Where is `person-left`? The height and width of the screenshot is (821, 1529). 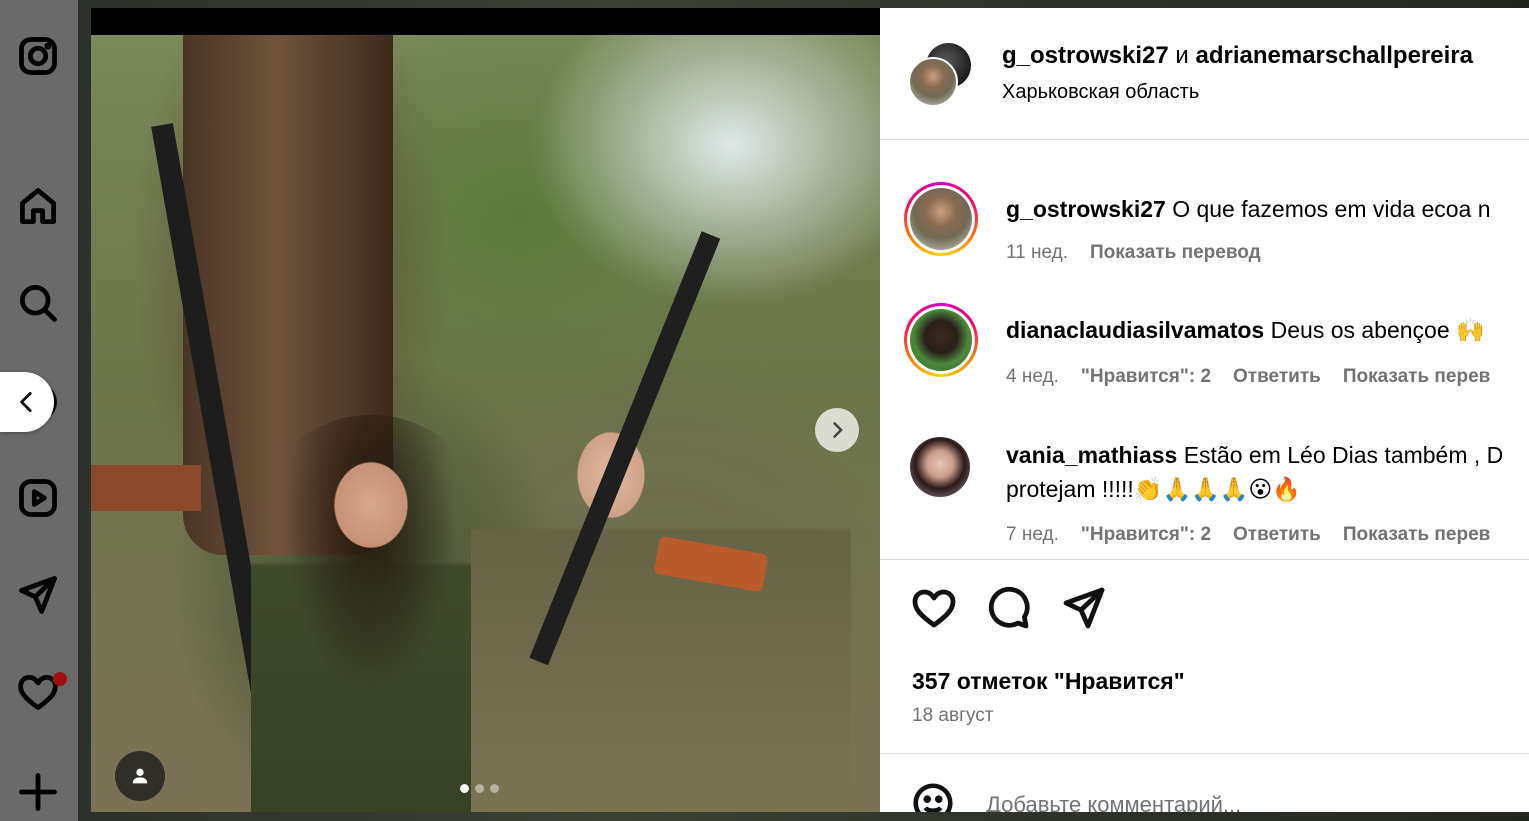
person-left is located at coordinates (371, 613).